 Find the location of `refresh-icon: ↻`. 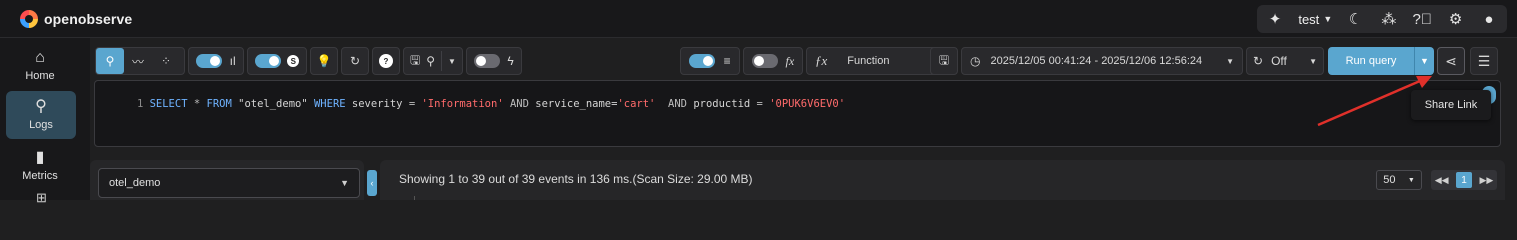

refresh-icon: ↻ is located at coordinates (1258, 61).